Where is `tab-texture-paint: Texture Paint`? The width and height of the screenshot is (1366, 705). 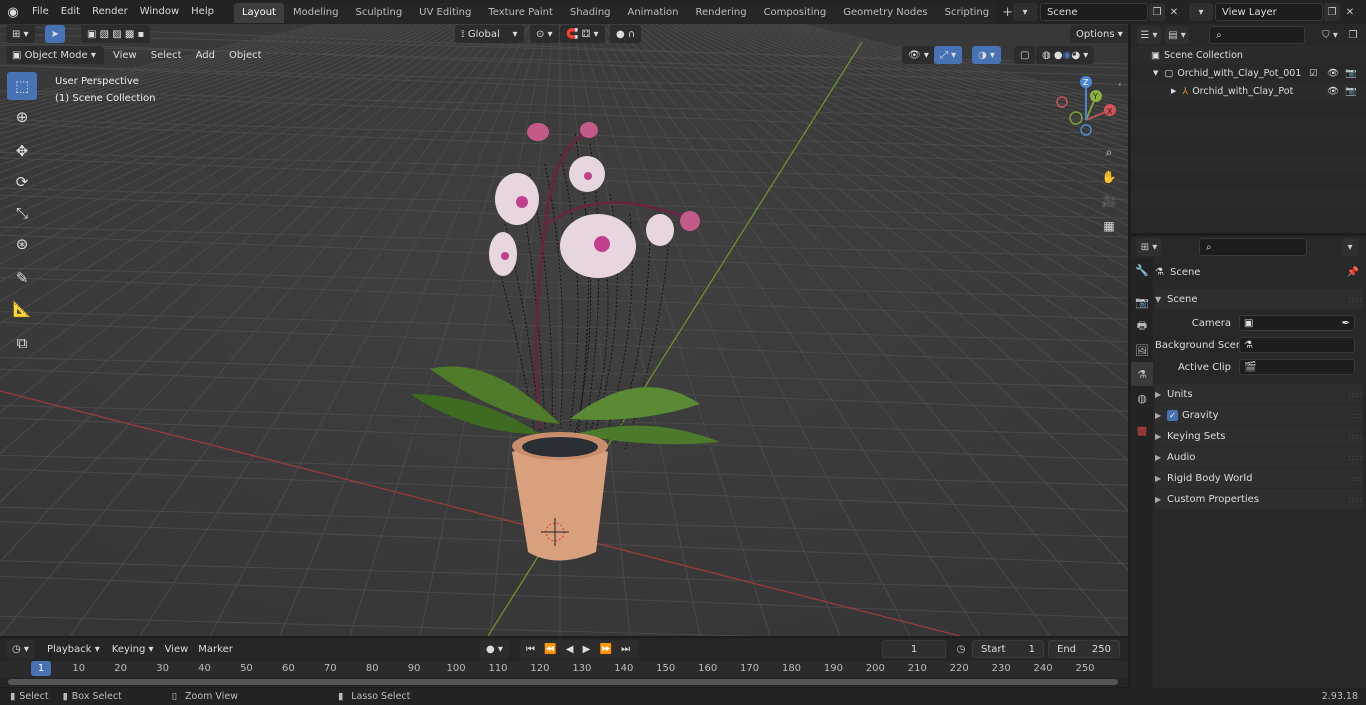 tab-texture-paint: Texture Paint is located at coordinates (520, 13).